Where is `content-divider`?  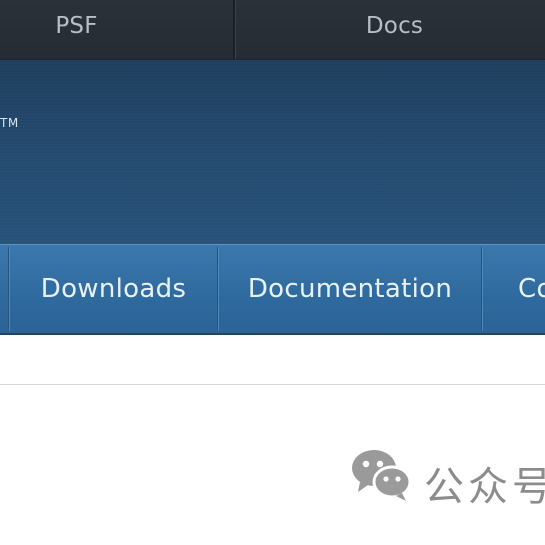
content-divider is located at coordinates (272, 384).